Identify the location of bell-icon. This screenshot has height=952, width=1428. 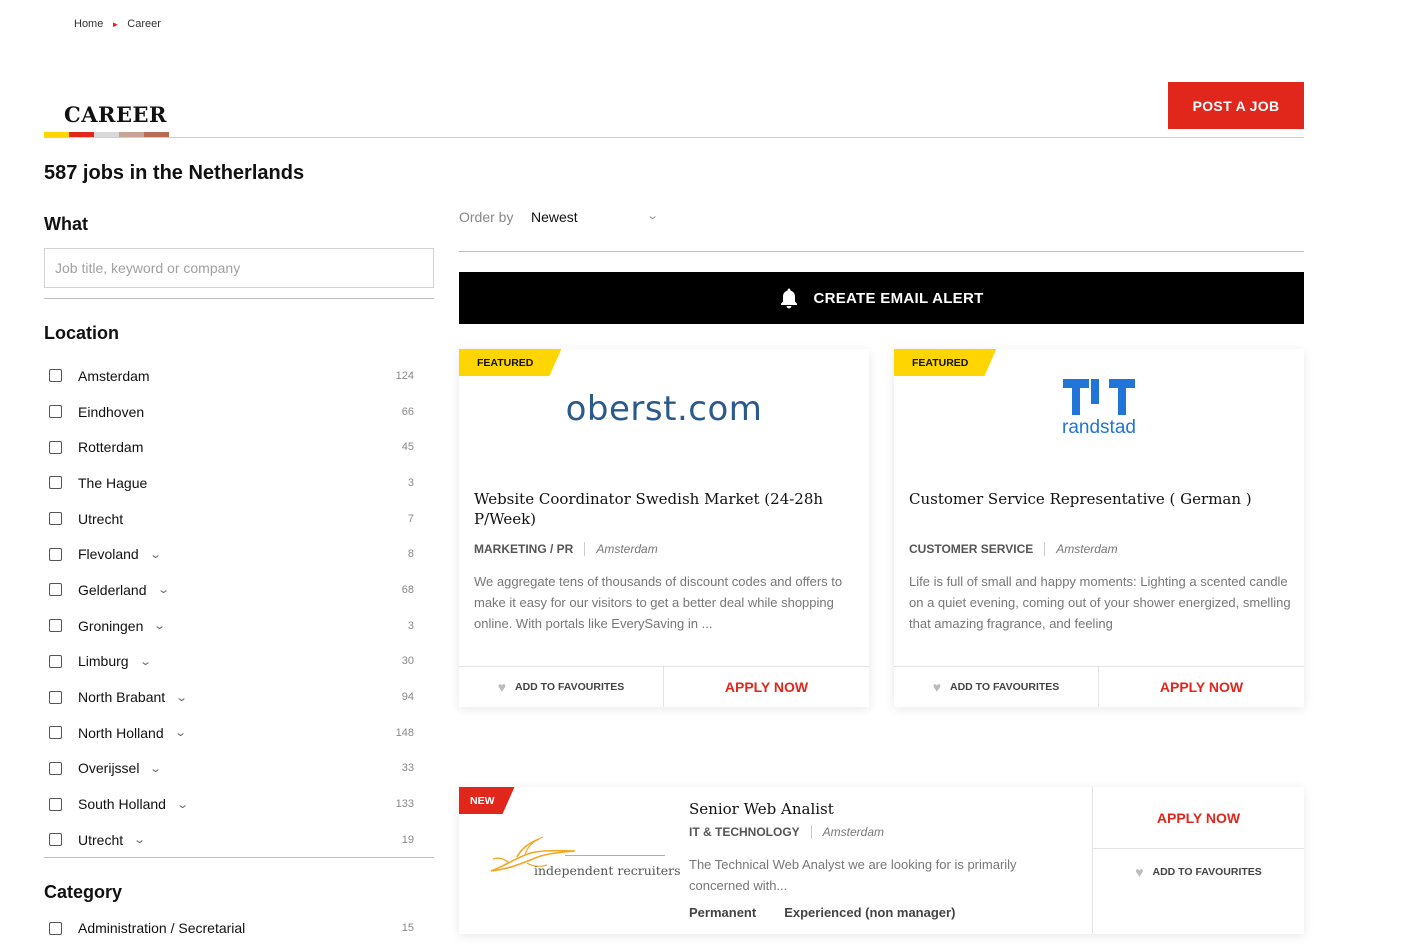
(789, 298).